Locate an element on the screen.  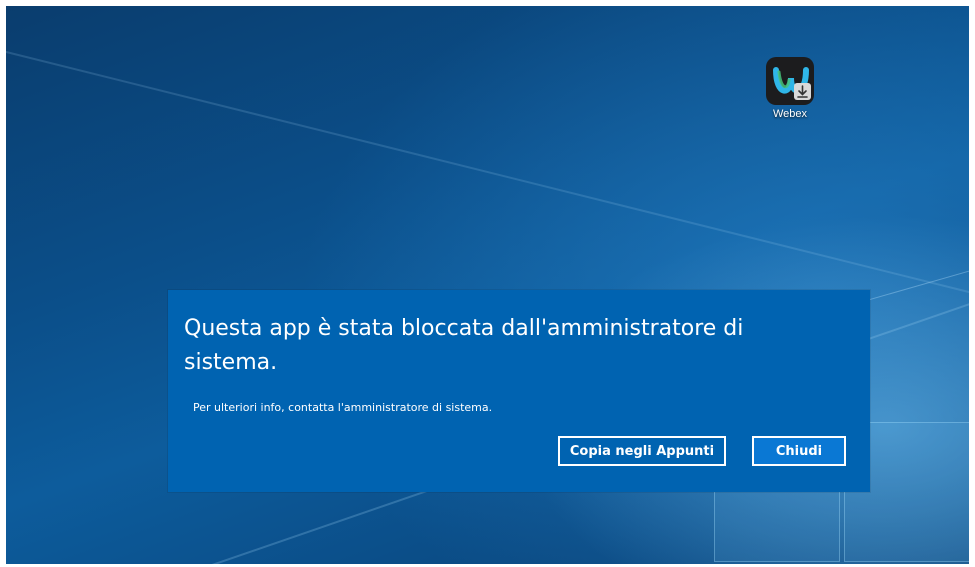
webex-app-icon is located at coordinates (790, 81).